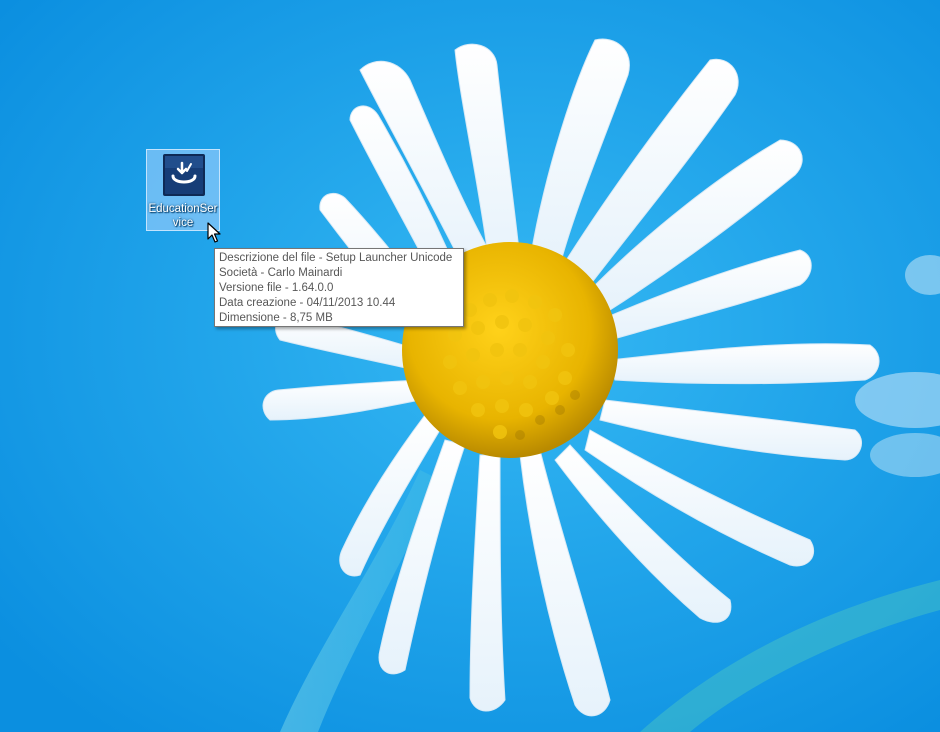  What do you see at coordinates (276, 318) in the screenshot?
I see `tooltip-size: Dimensione - 8,75 MB` at bounding box center [276, 318].